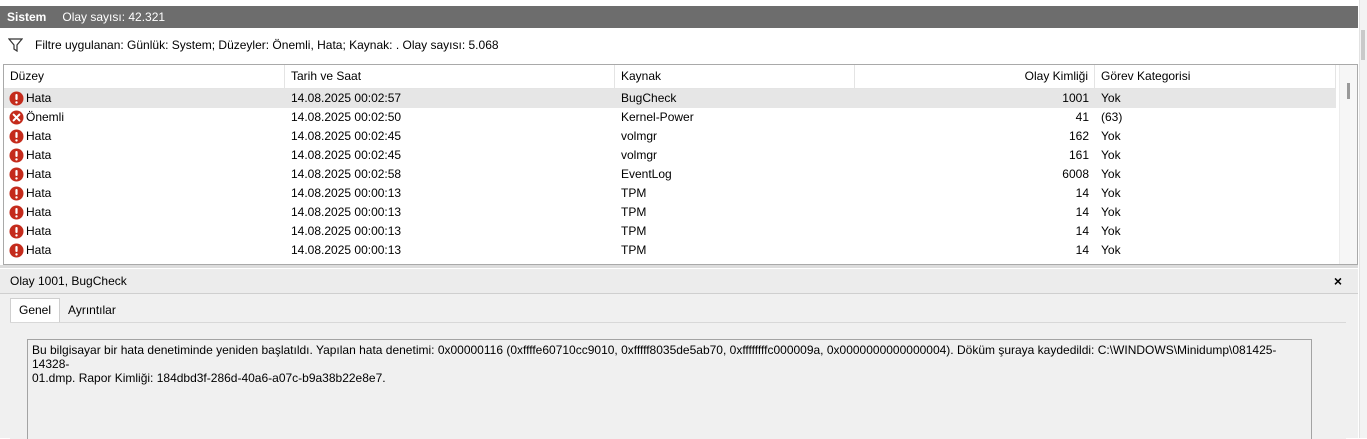  Describe the element at coordinates (27, 17) in the screenshot. I see `log-title: Sistem` at that location.